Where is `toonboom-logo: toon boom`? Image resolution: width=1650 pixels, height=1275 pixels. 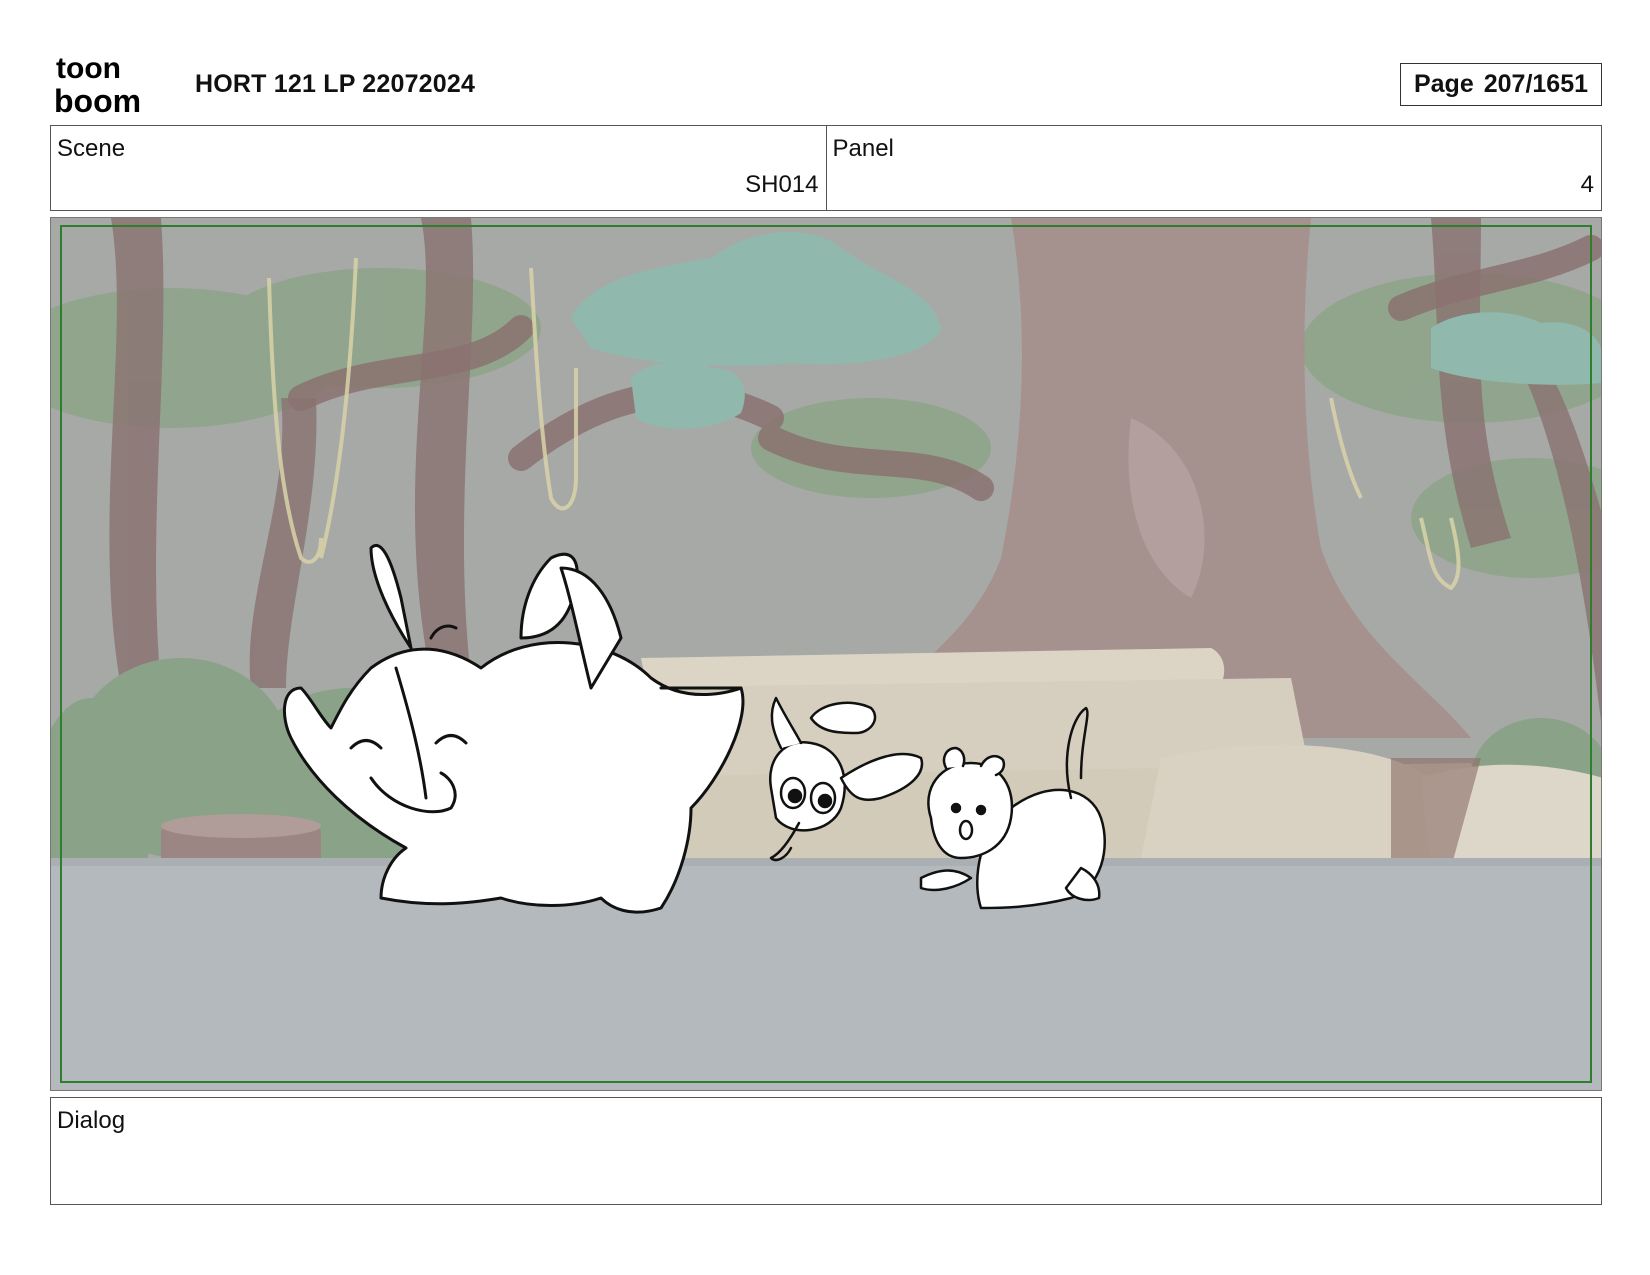 toonboom-logo: toon boom is located at coordinates (97, 84).